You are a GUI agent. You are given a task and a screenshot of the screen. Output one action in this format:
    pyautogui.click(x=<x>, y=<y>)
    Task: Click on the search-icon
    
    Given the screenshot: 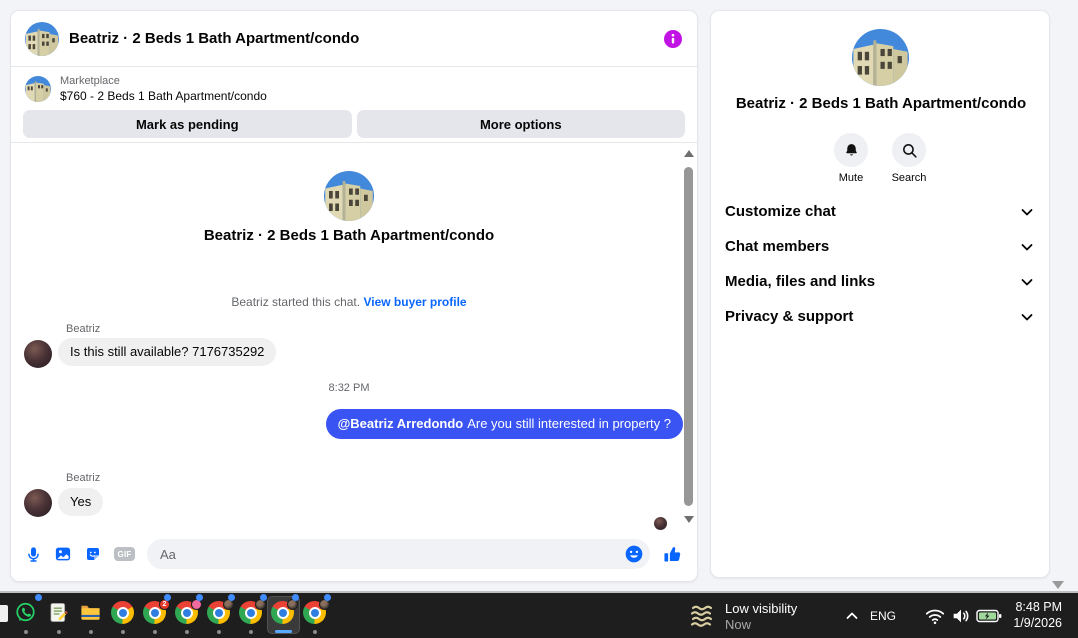 What is the action you would take?
    pyautogui.click(x=909, y=150)
    